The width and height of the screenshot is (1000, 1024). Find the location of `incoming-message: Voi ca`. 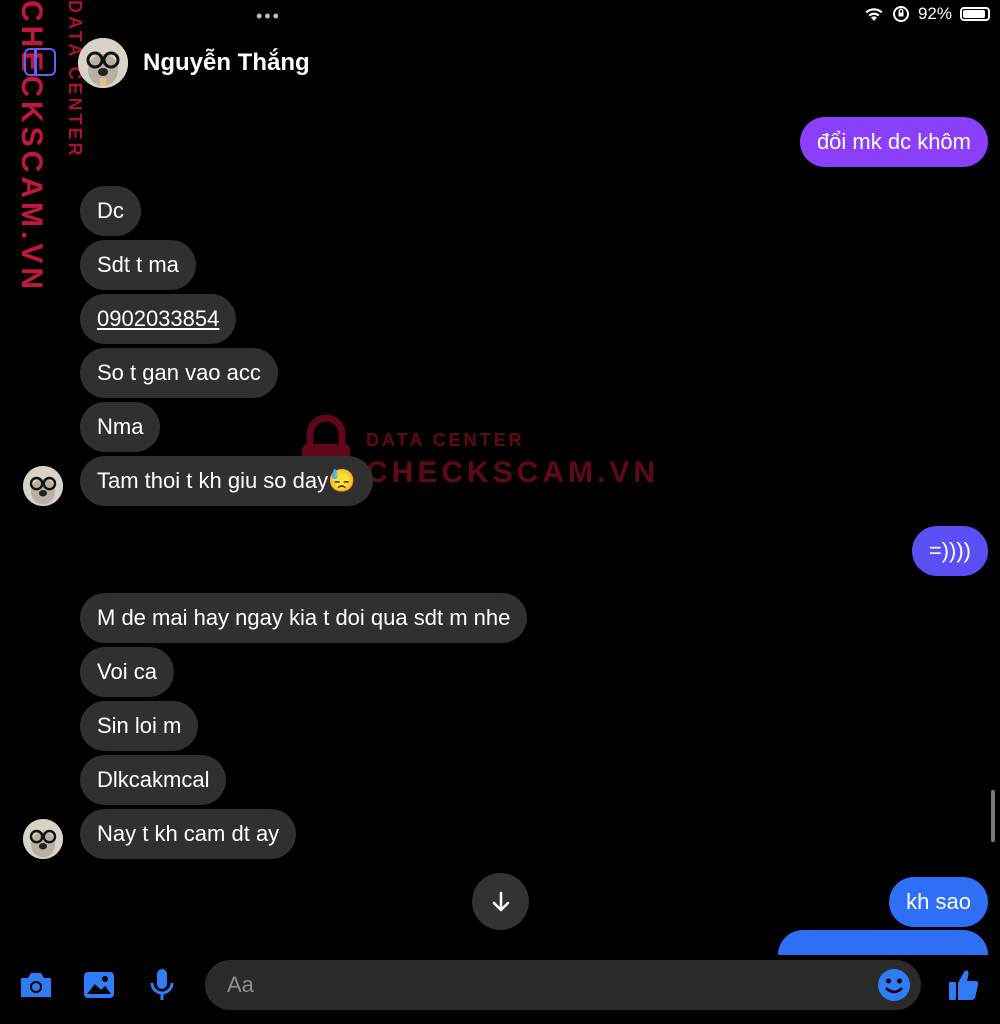

incoming-message: Voi ca is located at coordinates (127, 672).